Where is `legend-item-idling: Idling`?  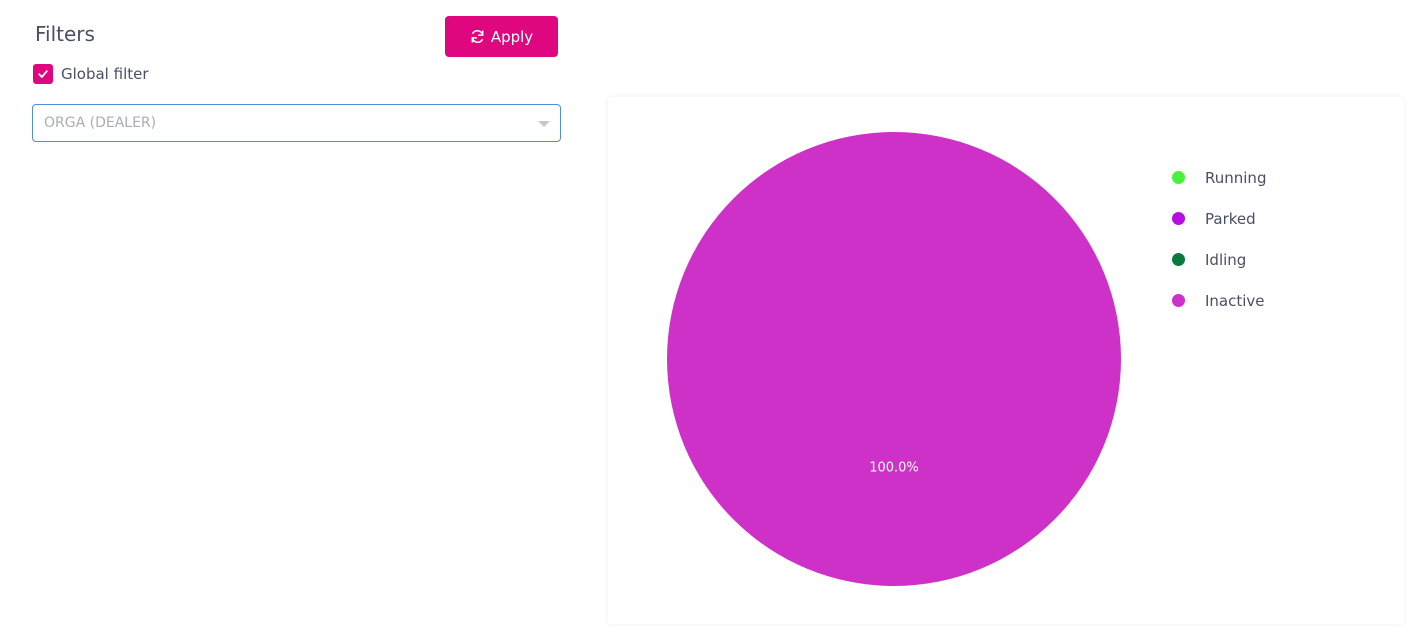
legend-item-idling: Idling is located at coordinates (1219, 259).